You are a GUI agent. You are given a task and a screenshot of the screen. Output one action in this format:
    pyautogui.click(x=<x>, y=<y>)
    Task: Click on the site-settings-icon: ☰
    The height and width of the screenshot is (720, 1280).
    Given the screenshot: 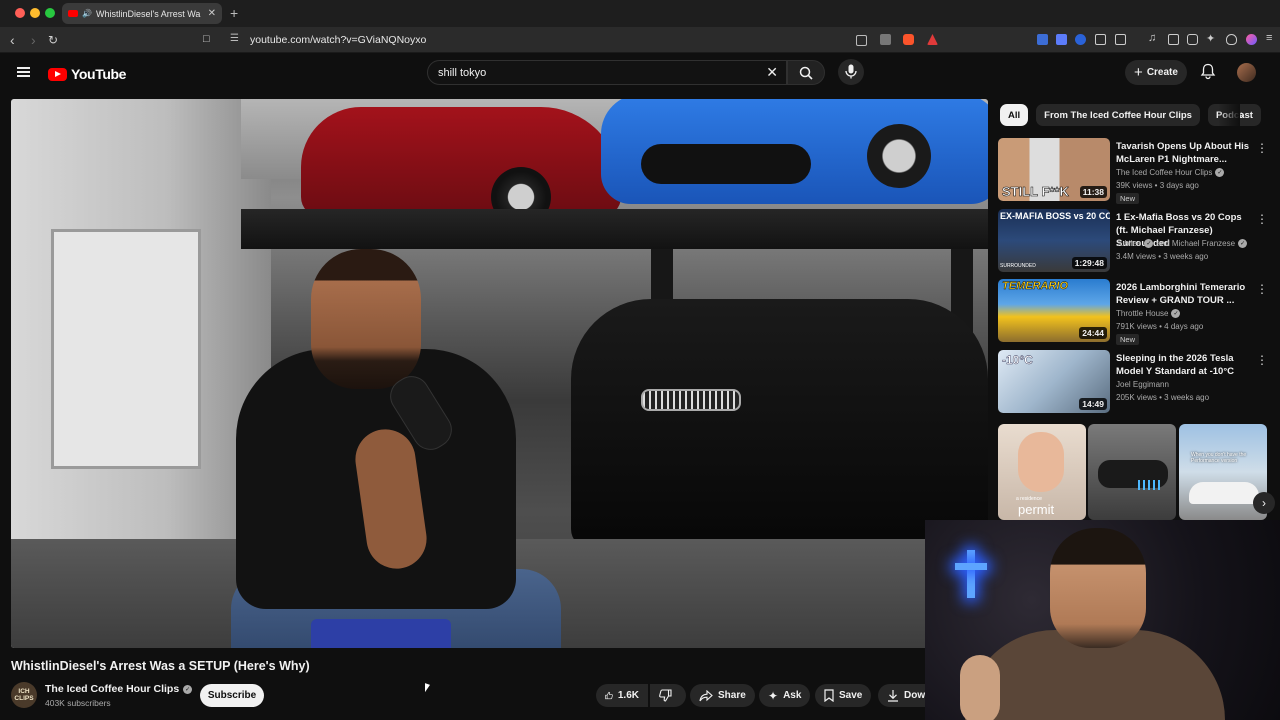 What is the action you would take?
    pyautogui.click(x=234, y=38)
    